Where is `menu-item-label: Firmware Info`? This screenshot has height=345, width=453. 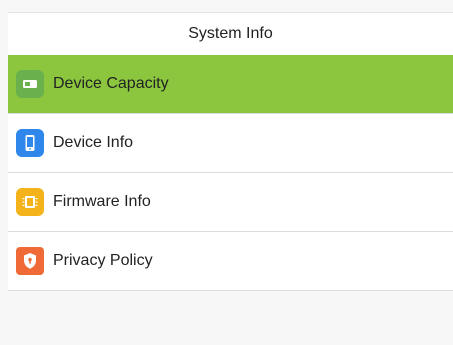
menu-item-label: Firmware Info is located at coordinates (102, 201).